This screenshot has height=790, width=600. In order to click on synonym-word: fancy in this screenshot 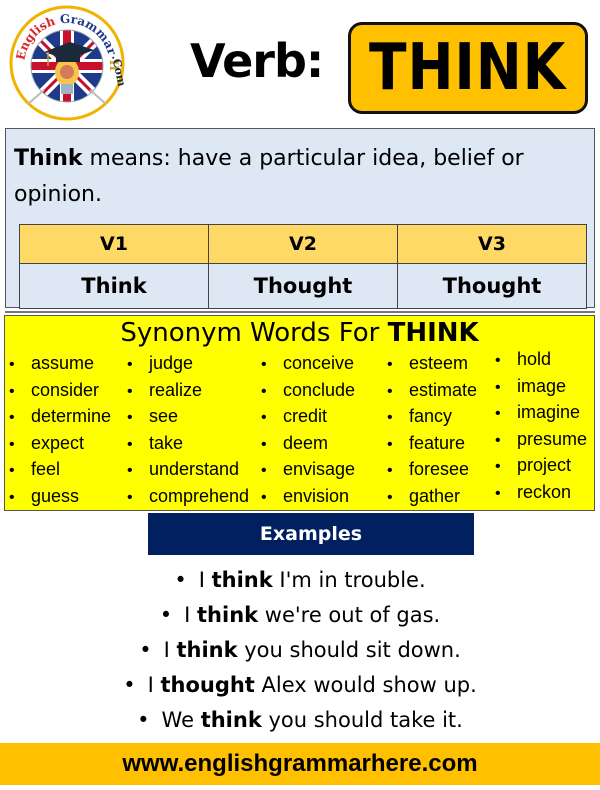, I will do `click(431, 416)`.